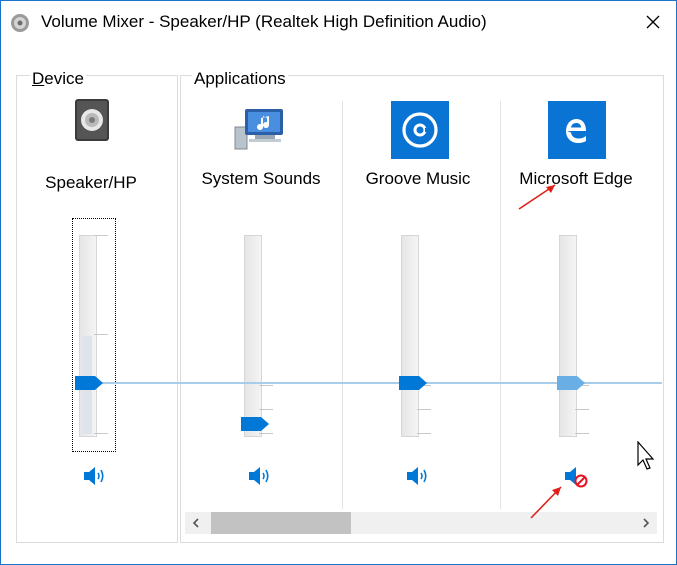  I want to click on microsoft-edge-icon, so click(577, 130).